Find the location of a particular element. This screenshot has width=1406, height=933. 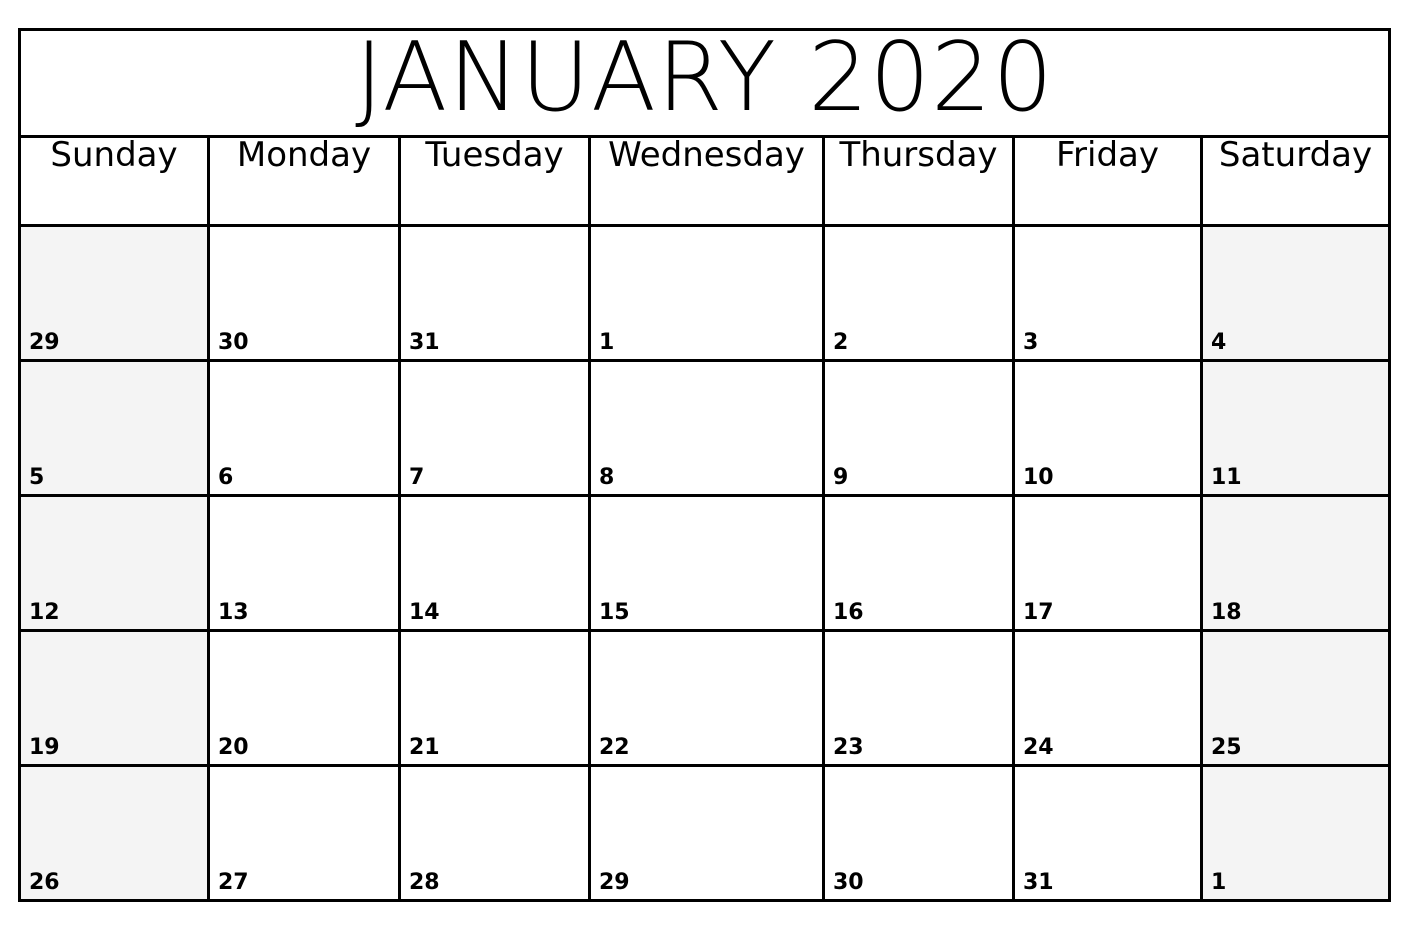

calendar-day-cell: 20 is located at coordinates (304, 698).